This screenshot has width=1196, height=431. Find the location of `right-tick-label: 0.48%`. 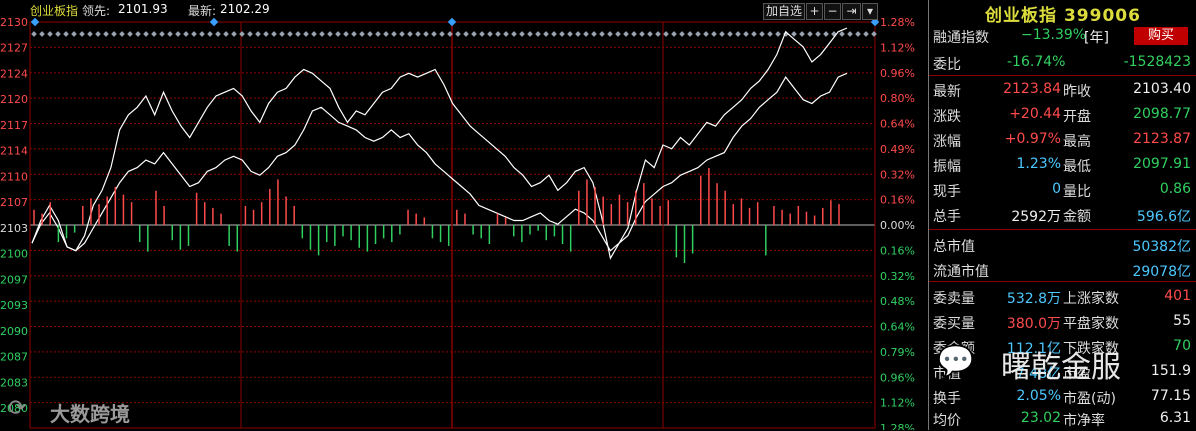

right-tick-label: 0.48% is located at coordinates (897, 301).